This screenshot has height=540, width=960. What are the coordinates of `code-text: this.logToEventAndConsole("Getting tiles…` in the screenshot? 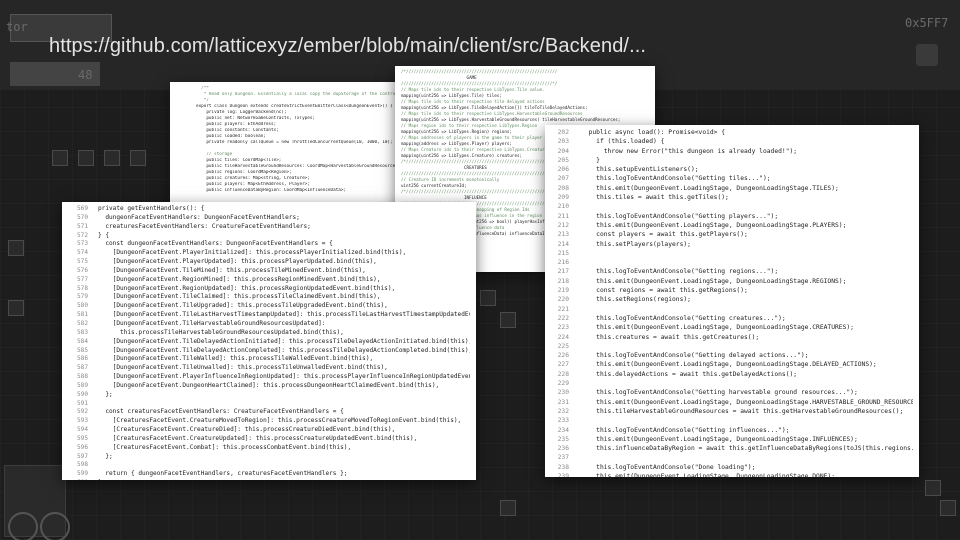 It's located at (676, 179).